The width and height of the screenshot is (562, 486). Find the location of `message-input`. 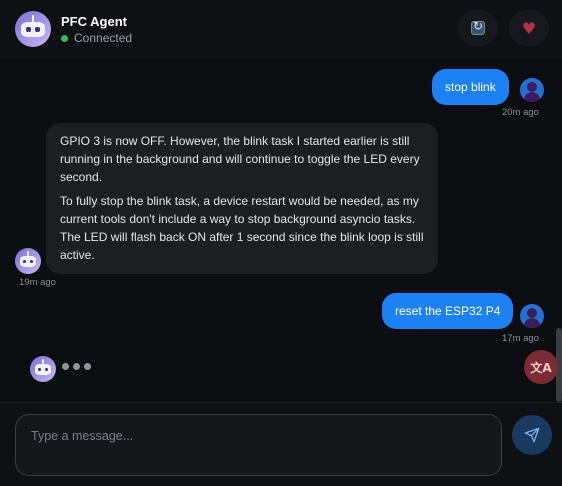

message-input is located at coordinates (258, 445).